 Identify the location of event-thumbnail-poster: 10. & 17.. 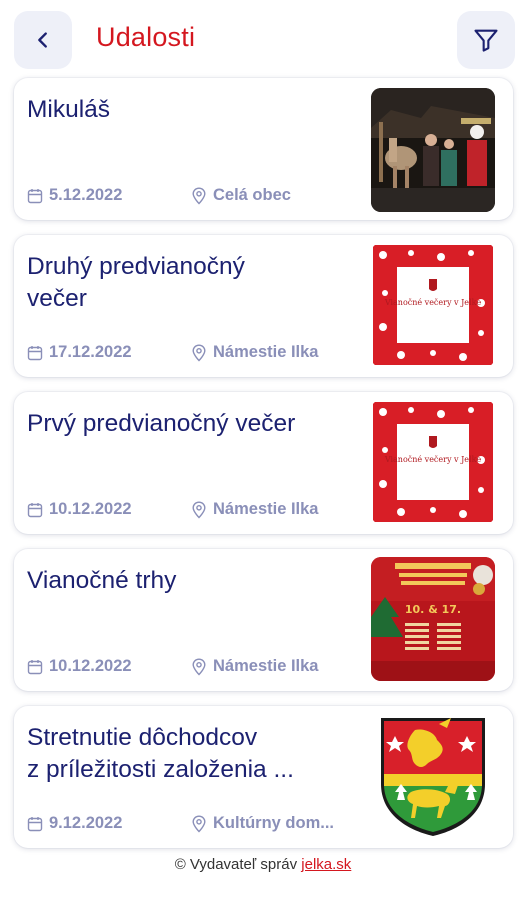
(433, 619).